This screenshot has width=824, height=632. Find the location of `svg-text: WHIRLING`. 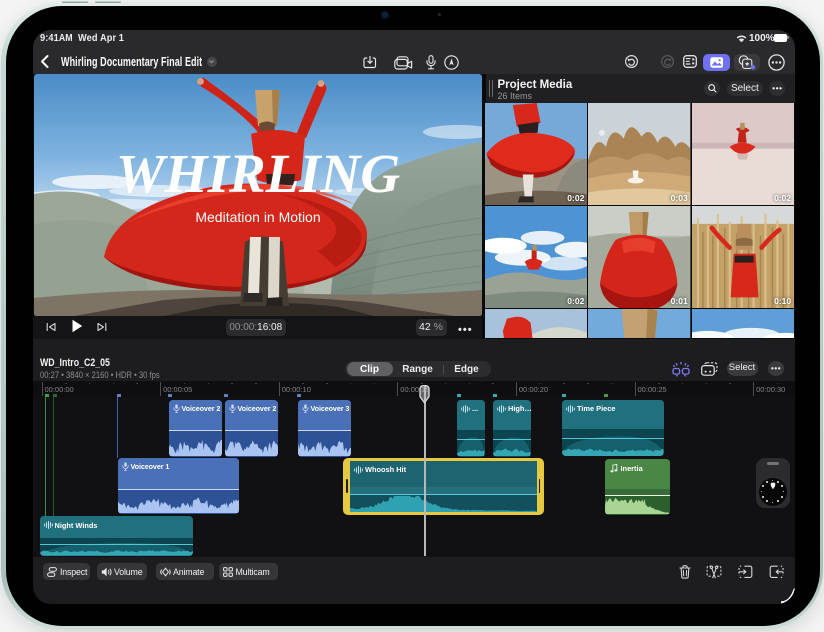

svg-text: WHIRLING is located at coordinates (257, 173).